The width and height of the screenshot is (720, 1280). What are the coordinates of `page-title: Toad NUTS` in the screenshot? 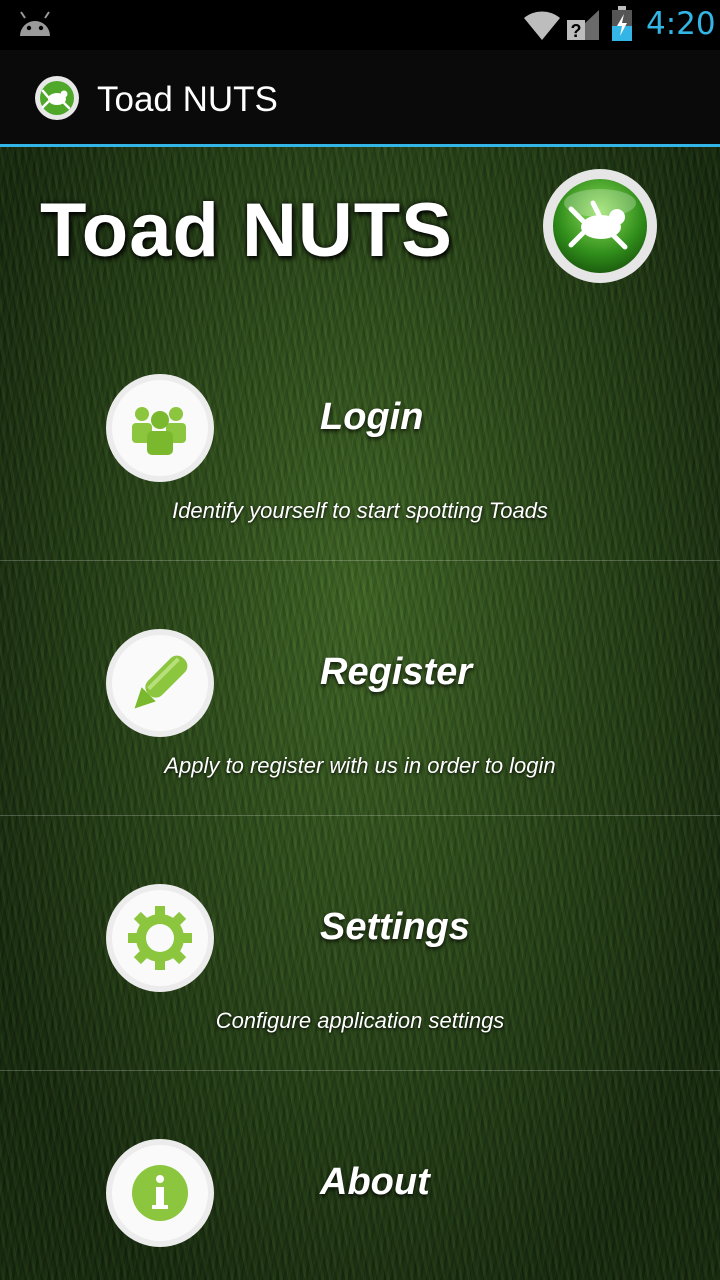 It's located at (246, 230).